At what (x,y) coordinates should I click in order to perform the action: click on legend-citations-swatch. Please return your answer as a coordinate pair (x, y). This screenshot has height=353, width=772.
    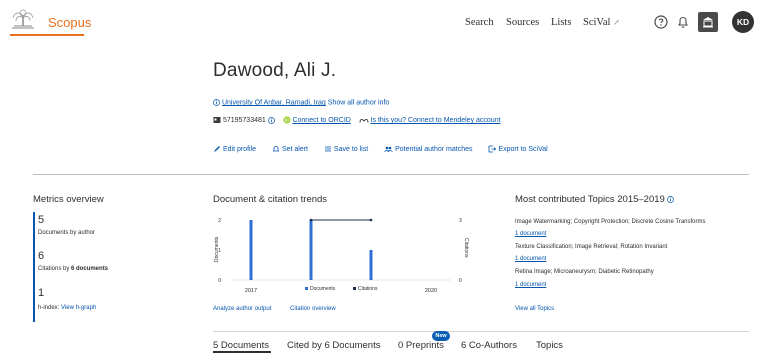
    Looking at the image, I should click on (354, 288).